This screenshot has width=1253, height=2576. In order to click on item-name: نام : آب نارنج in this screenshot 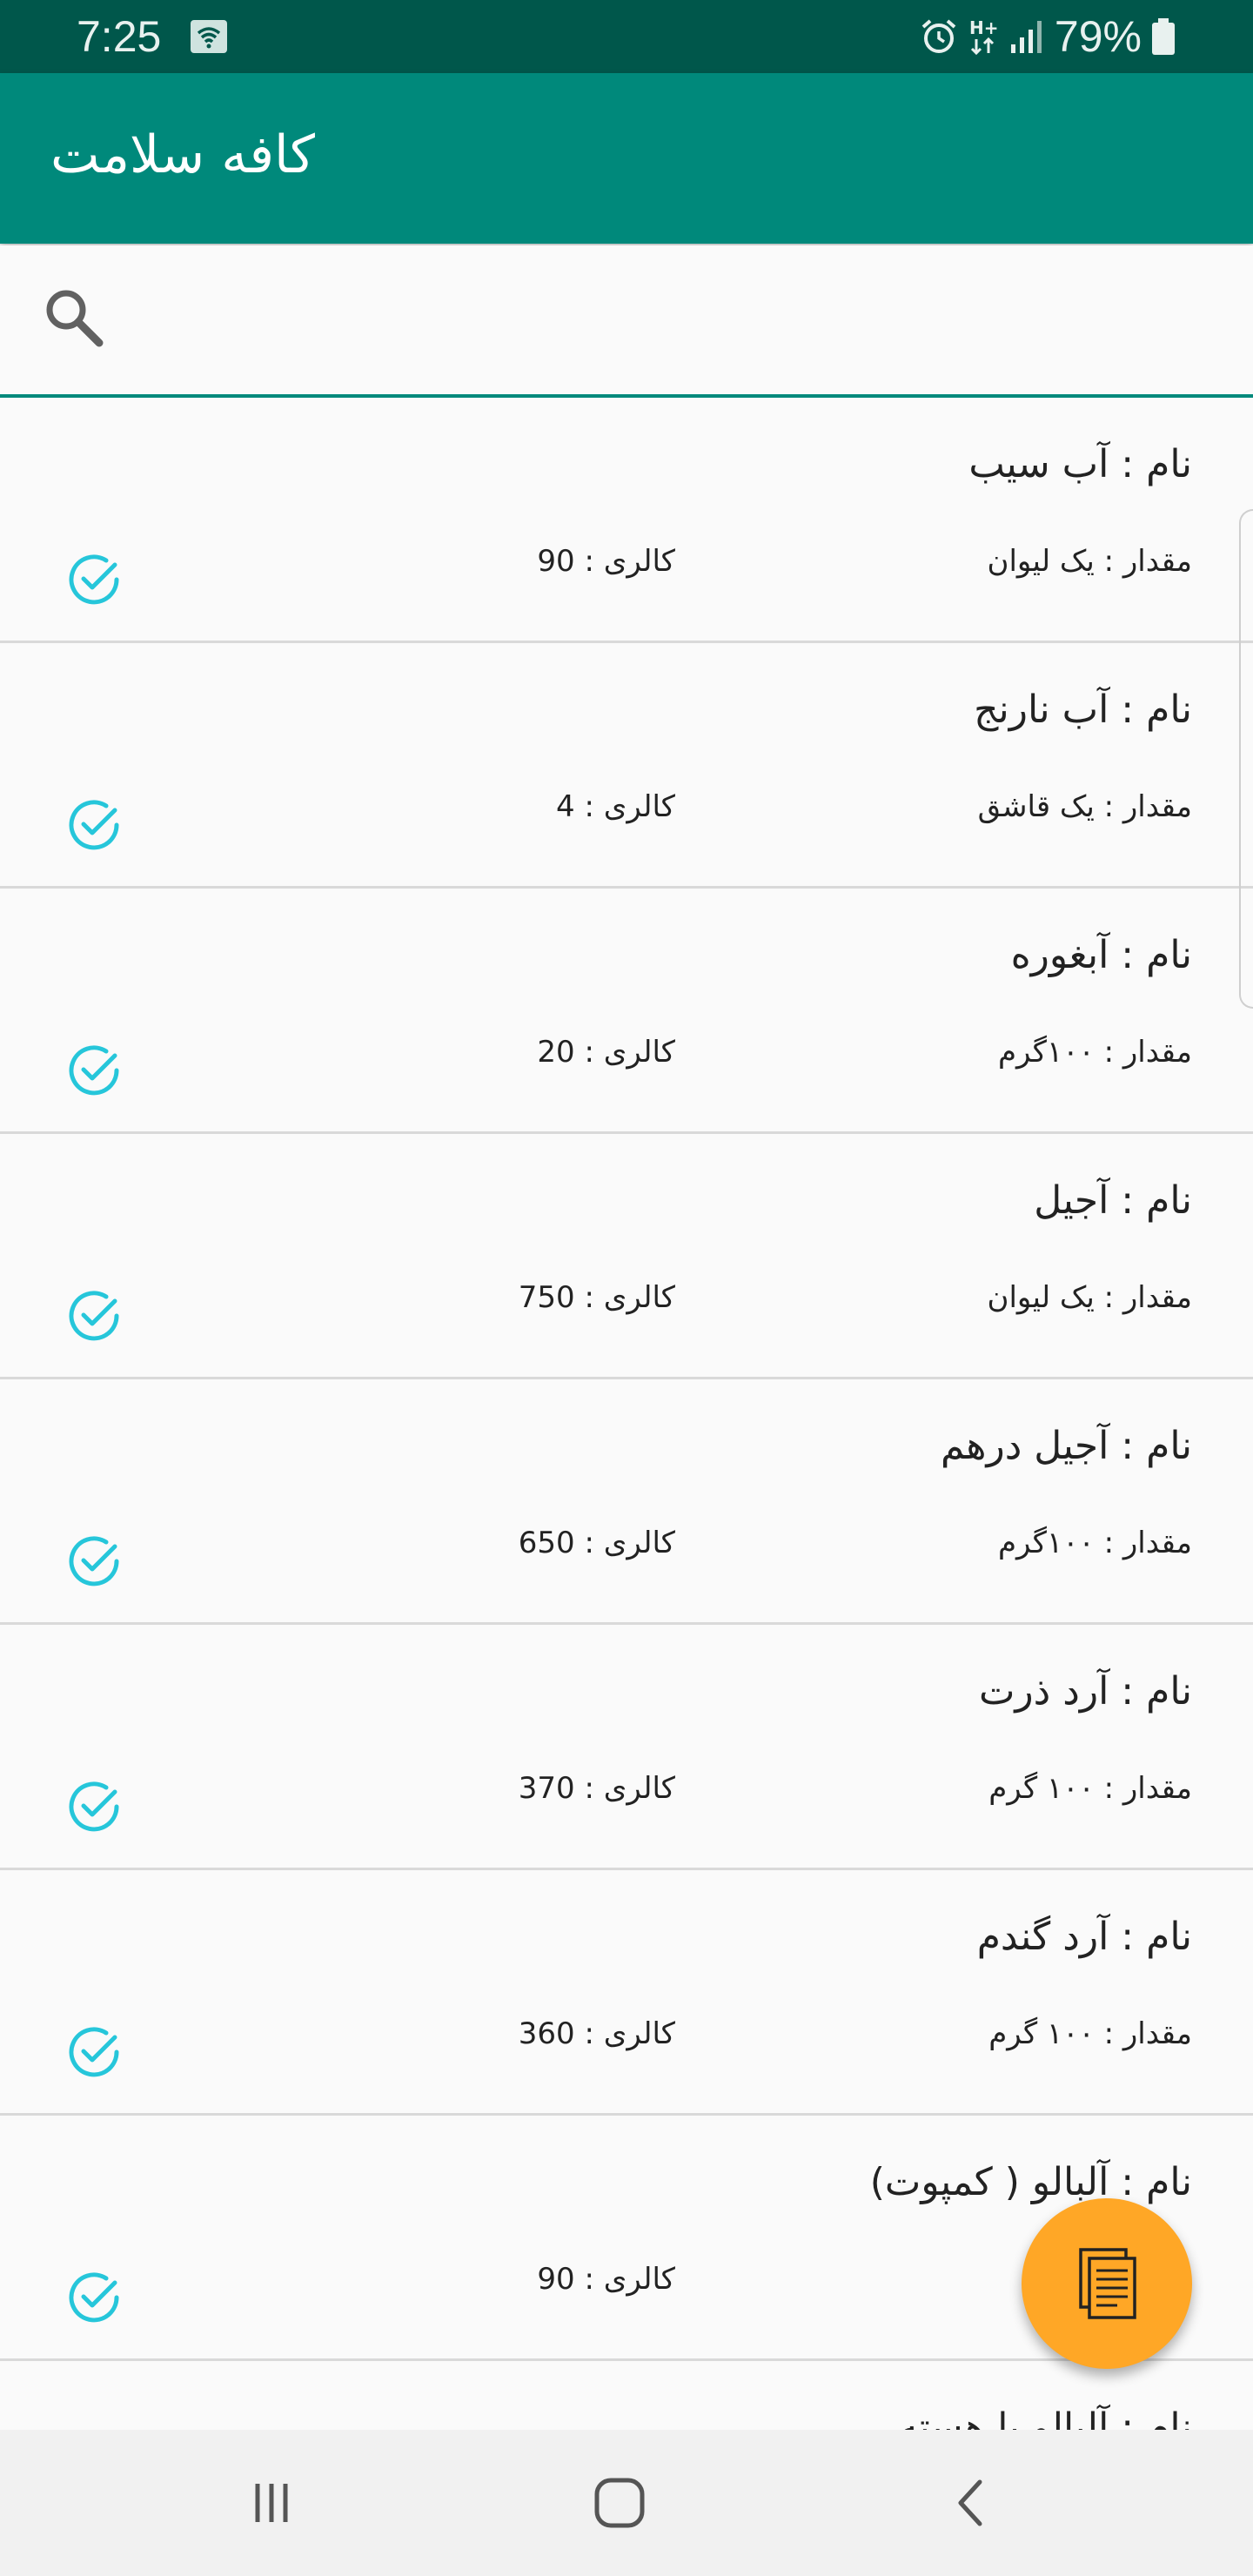, I will do `click(1083, 710)`.